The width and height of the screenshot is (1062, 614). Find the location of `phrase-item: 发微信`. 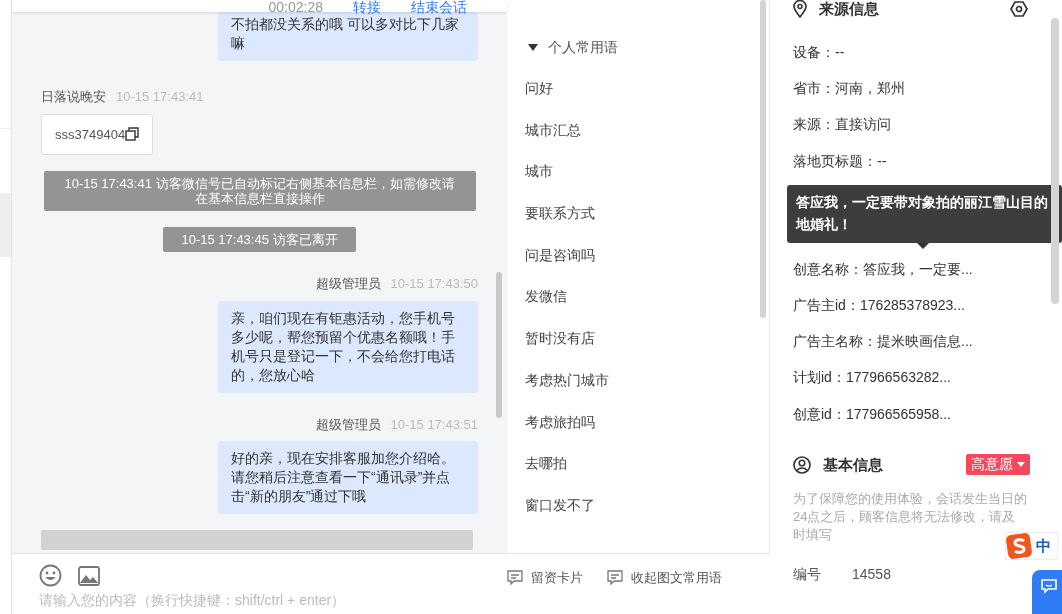

phrase-item: 发微信 is located at coordinates (546, 296).